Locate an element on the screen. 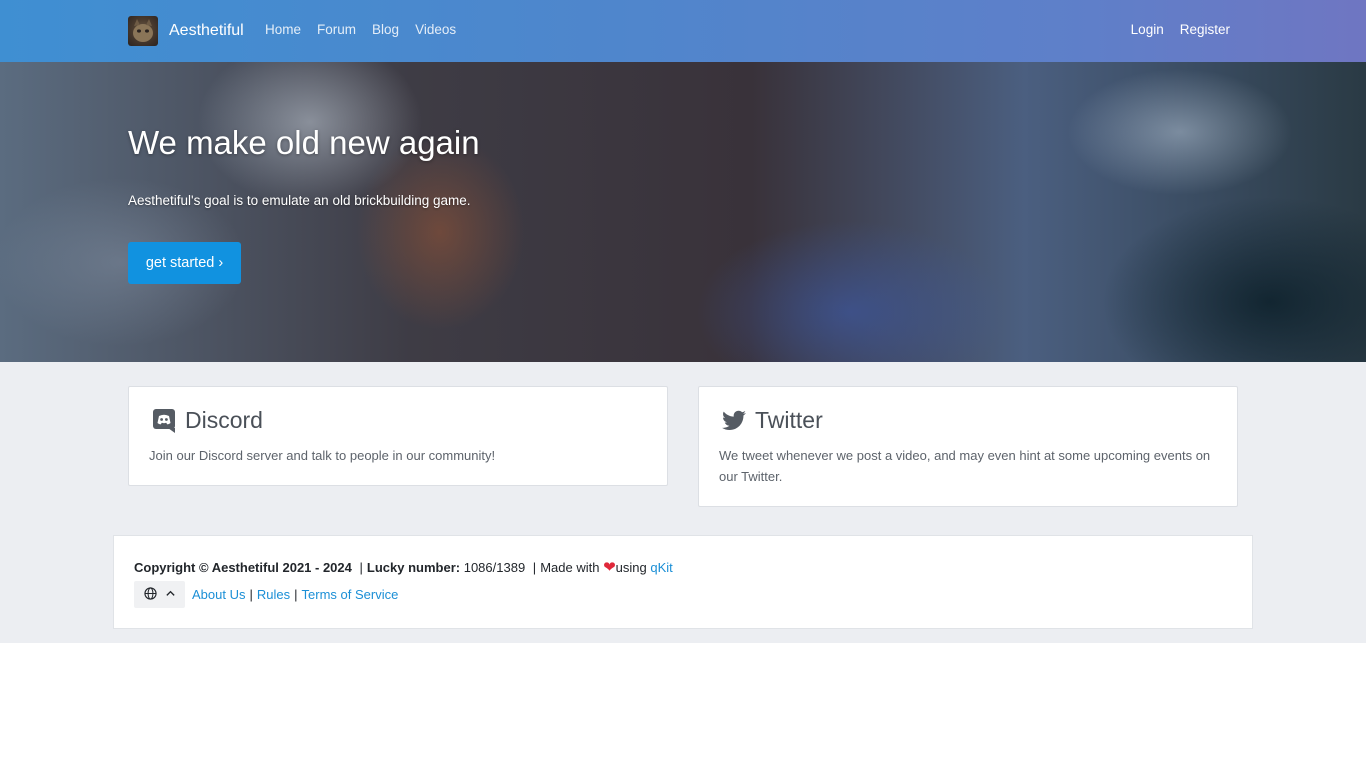 The height and width of the screenshot is (768, 1366). heart-icon: ❤ is located at coordinates (609, 567).